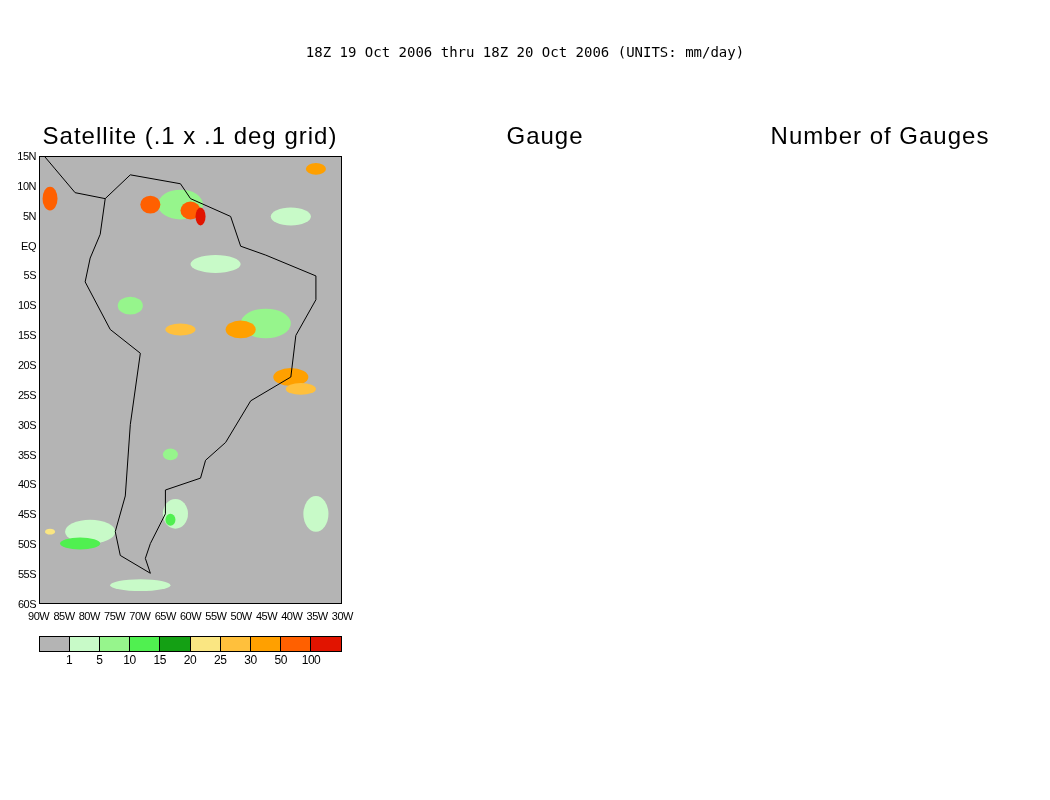 This screenshot has width=1050, height=800. What do you see at coordinates (190, 136) in the screenshot?
I see `panel-title: Satellite (.1 x .1 deg grid)` at bounding box center [190, 136].